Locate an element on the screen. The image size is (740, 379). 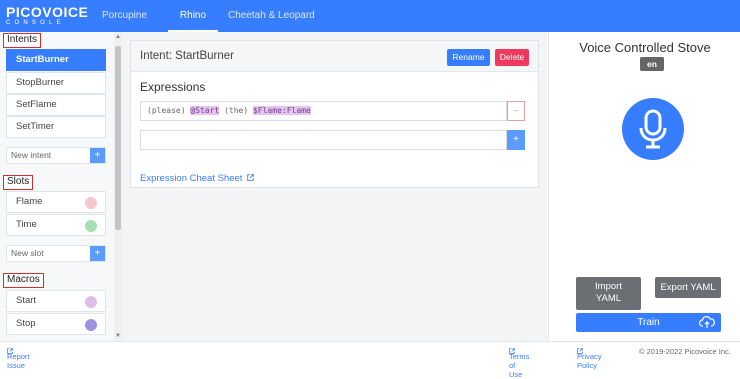
expression-text: (please) is located at coordinates (169, 110).